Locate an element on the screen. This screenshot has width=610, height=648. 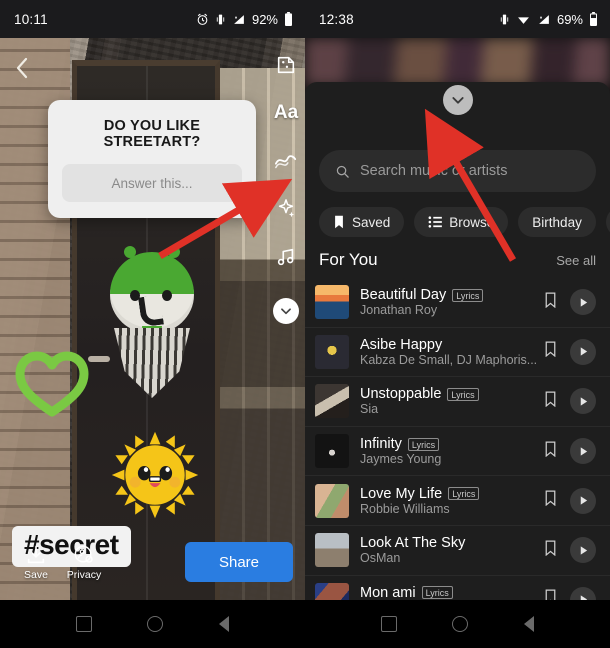
song-row: Mon amiLyricsSerena, Andrei Banuta is located at coordinates (457, 588).